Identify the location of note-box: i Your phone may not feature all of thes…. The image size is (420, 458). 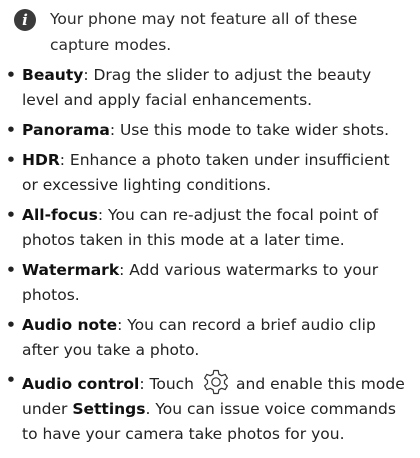
(214, 32).